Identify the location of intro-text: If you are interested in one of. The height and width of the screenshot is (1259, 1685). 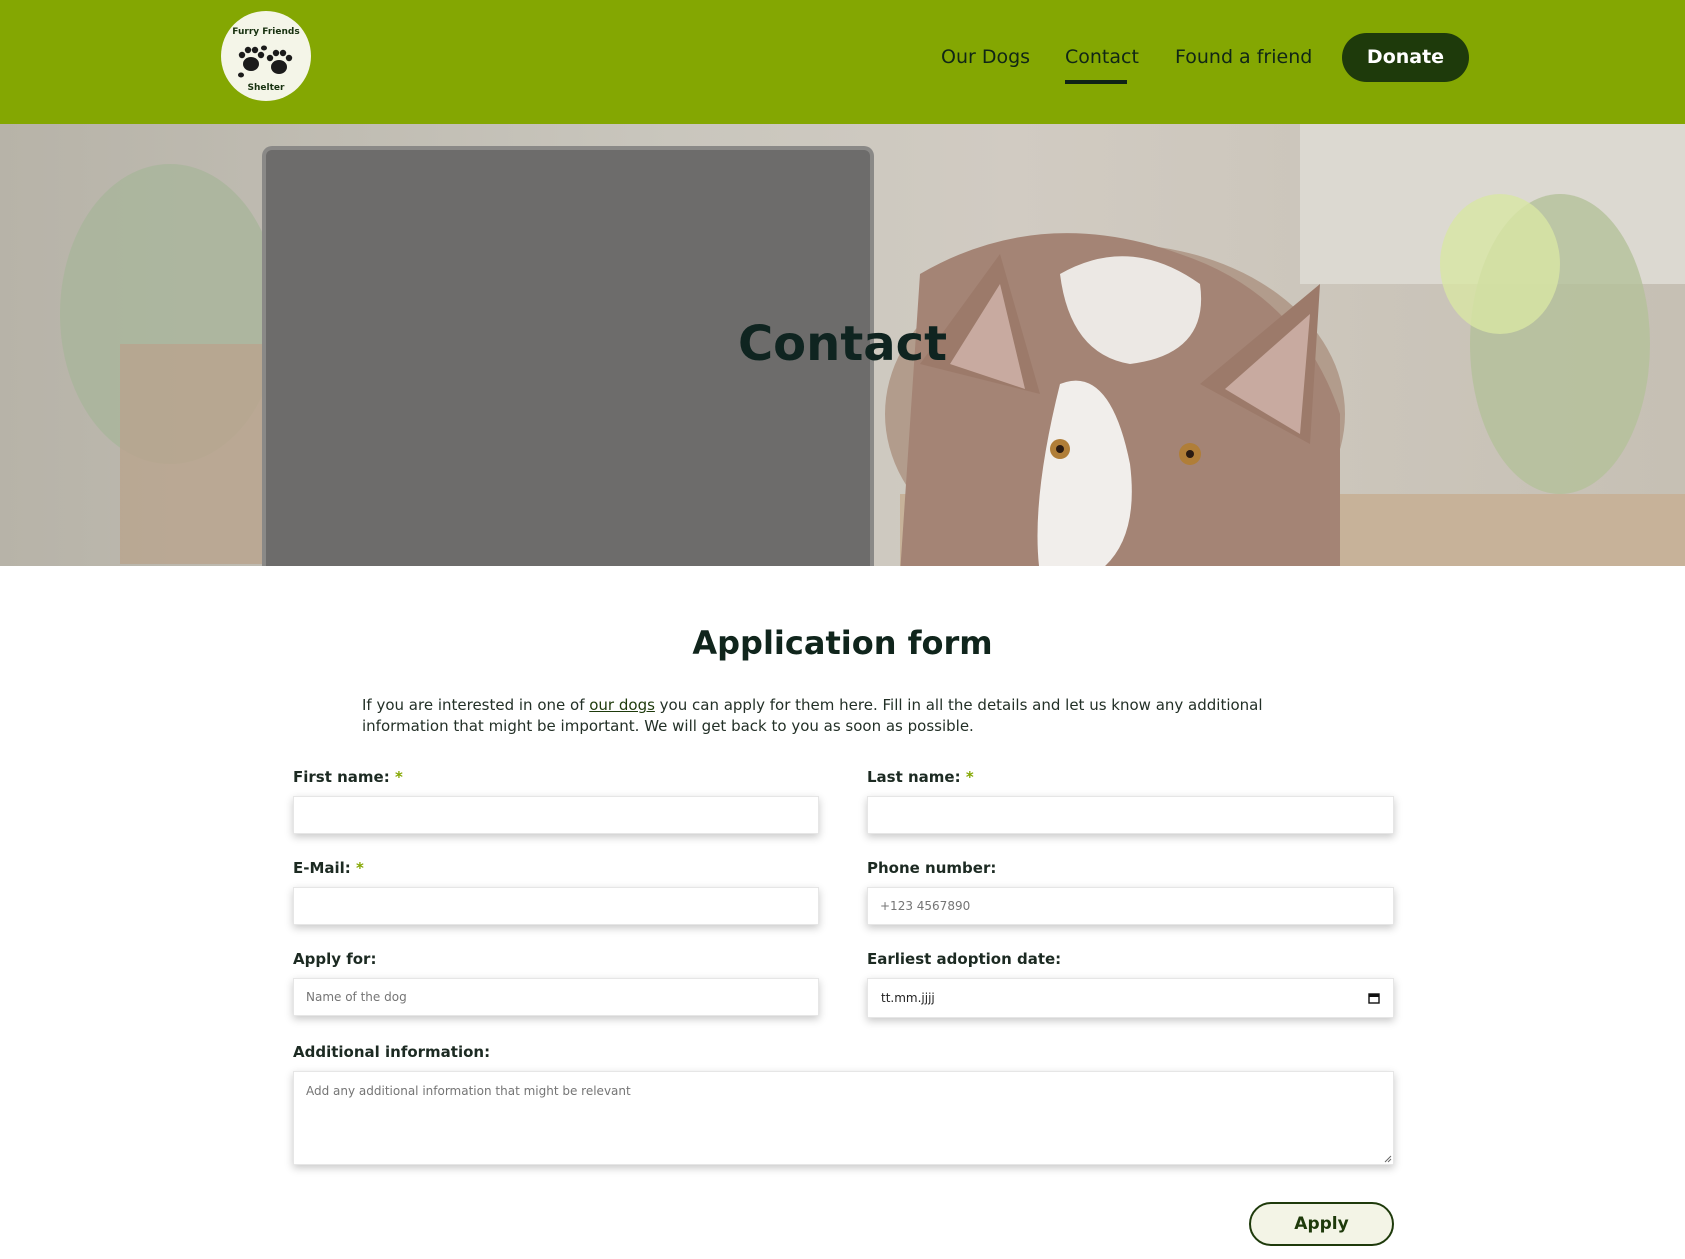
(476, 705).